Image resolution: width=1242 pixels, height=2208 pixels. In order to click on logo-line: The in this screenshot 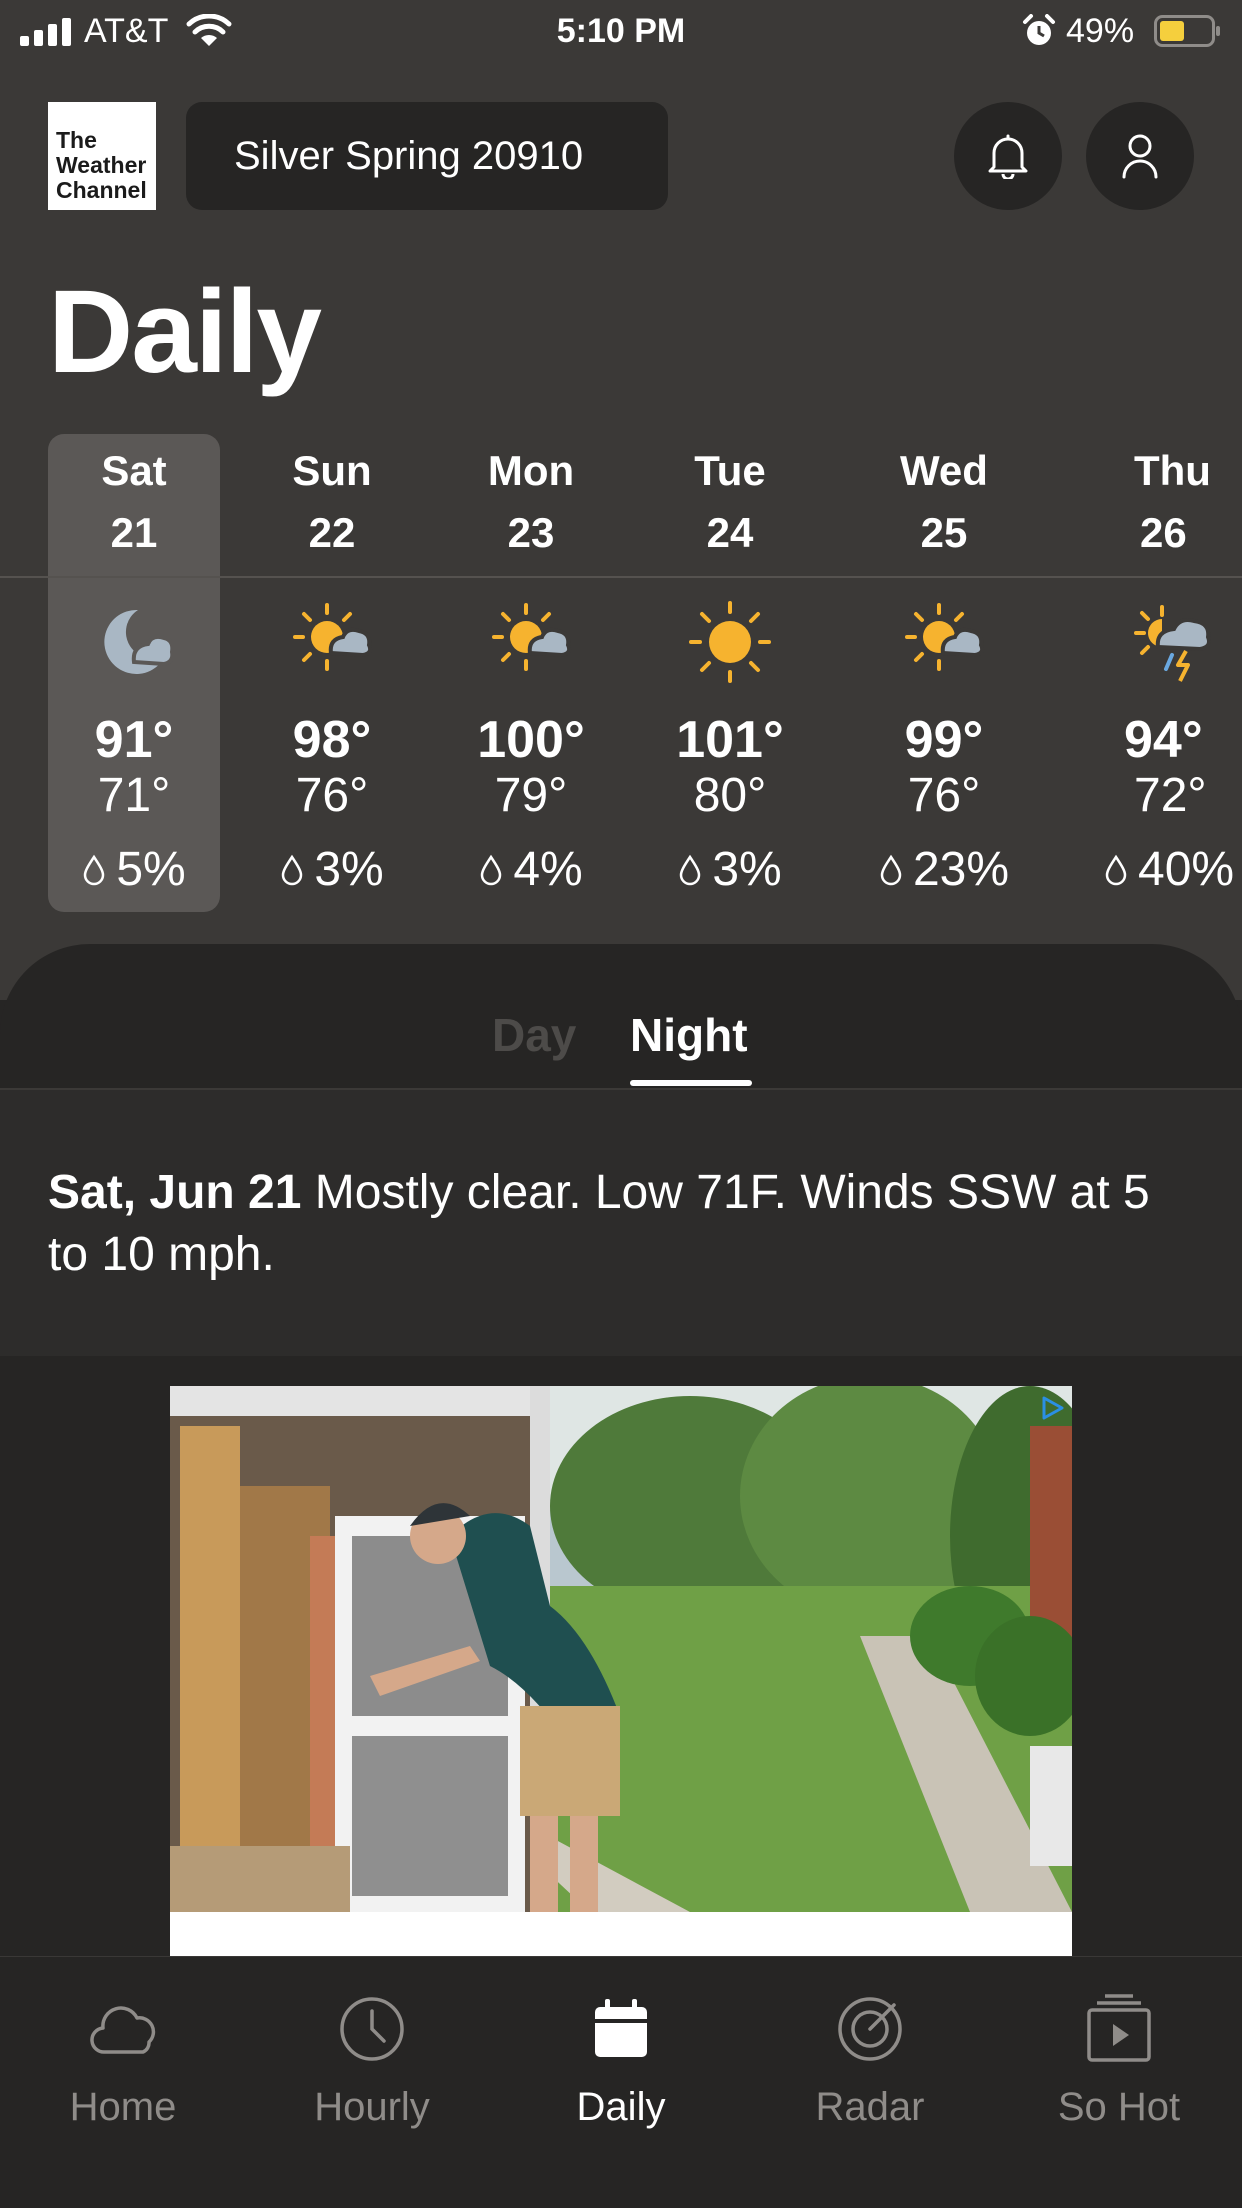, I will do `click(76, 140)`.